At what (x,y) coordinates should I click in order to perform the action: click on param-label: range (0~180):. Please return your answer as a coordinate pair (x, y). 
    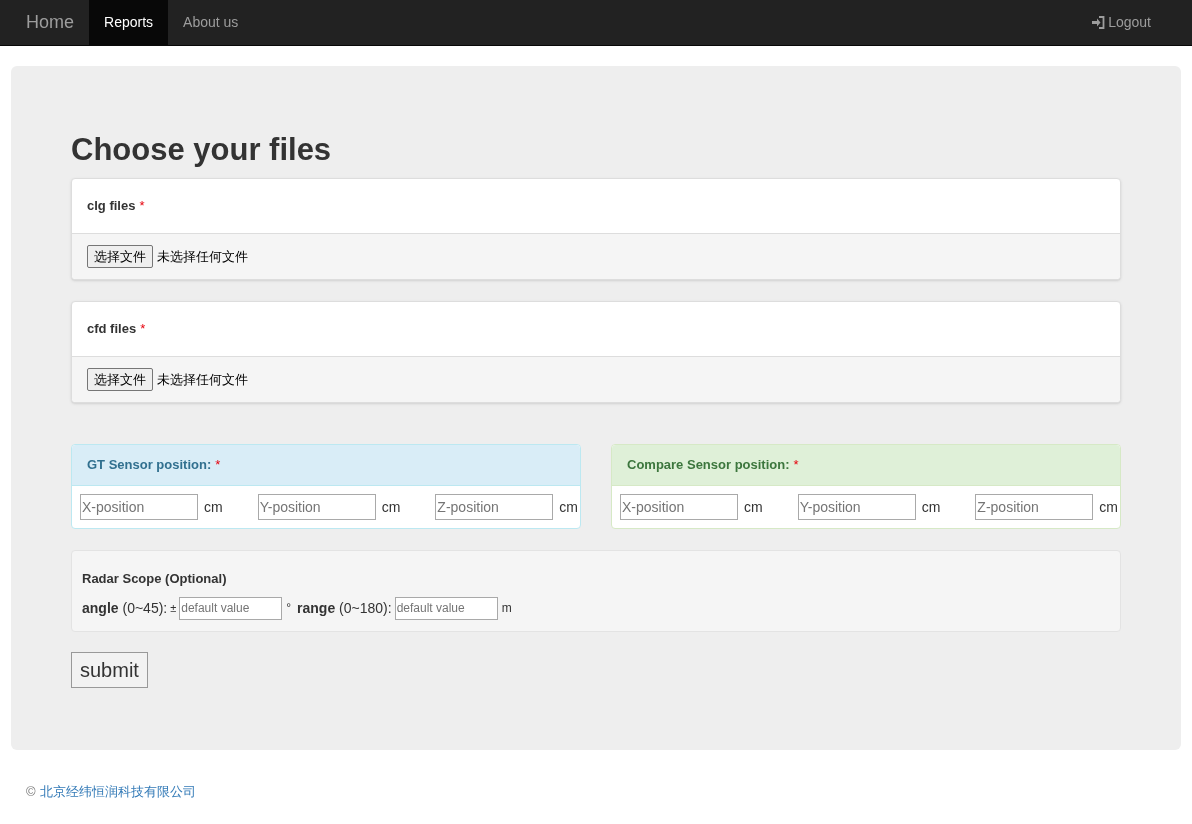
    Looking at the image, I should click on (344, 608).